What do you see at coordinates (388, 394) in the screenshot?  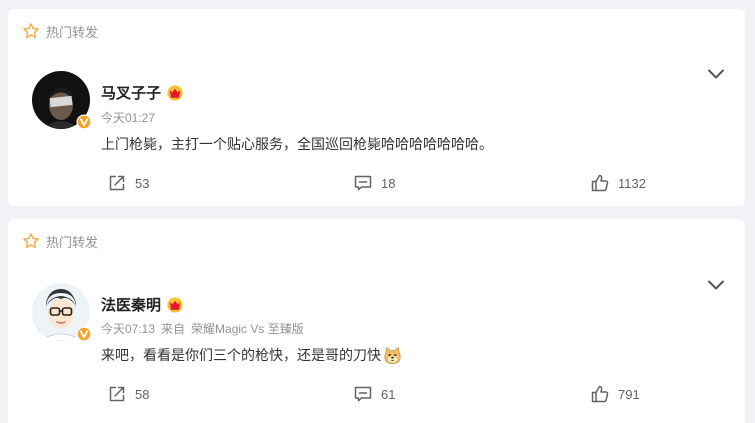 I see `comment-count: 61` at bounding box center [388, 394].